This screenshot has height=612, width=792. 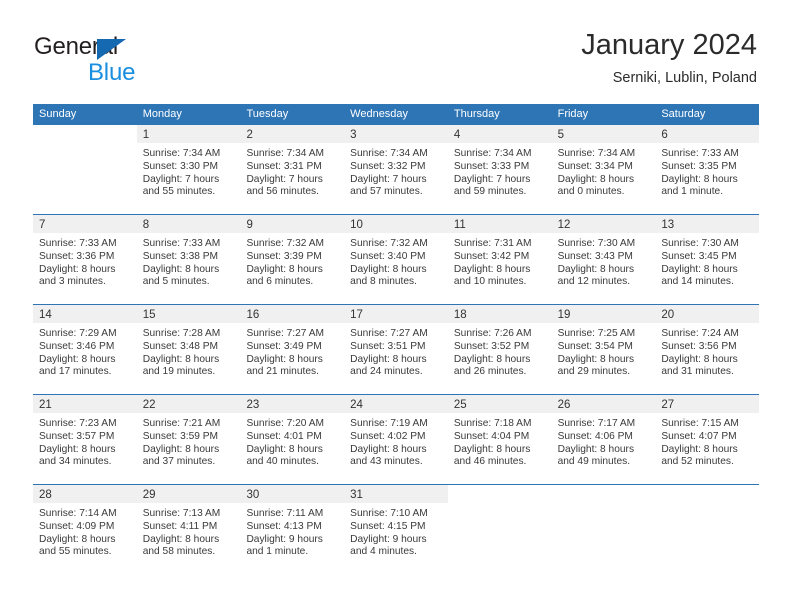 I want to click on day-detail-line: and 21 minutes., so click(x=282, y=372).